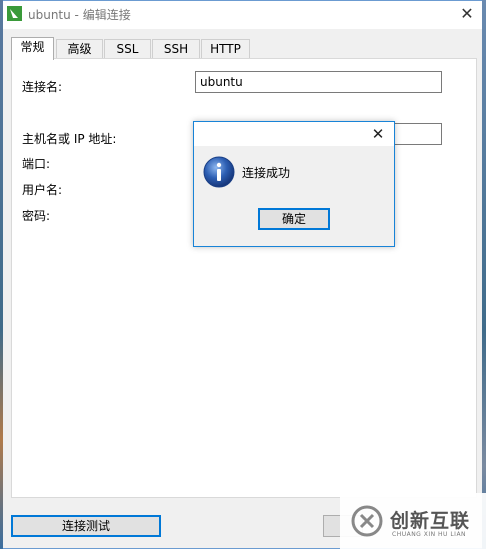 The width and height of the screenshot is (486, 549). I want to click on tab-ssl: SSL, so click(127, 48).